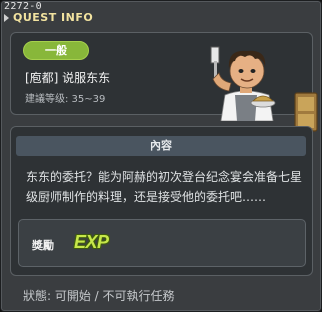  Describe the element at coordinates (162, 243) in the screenshot. I see `reward-box: 獎勵 EXP` at that location.